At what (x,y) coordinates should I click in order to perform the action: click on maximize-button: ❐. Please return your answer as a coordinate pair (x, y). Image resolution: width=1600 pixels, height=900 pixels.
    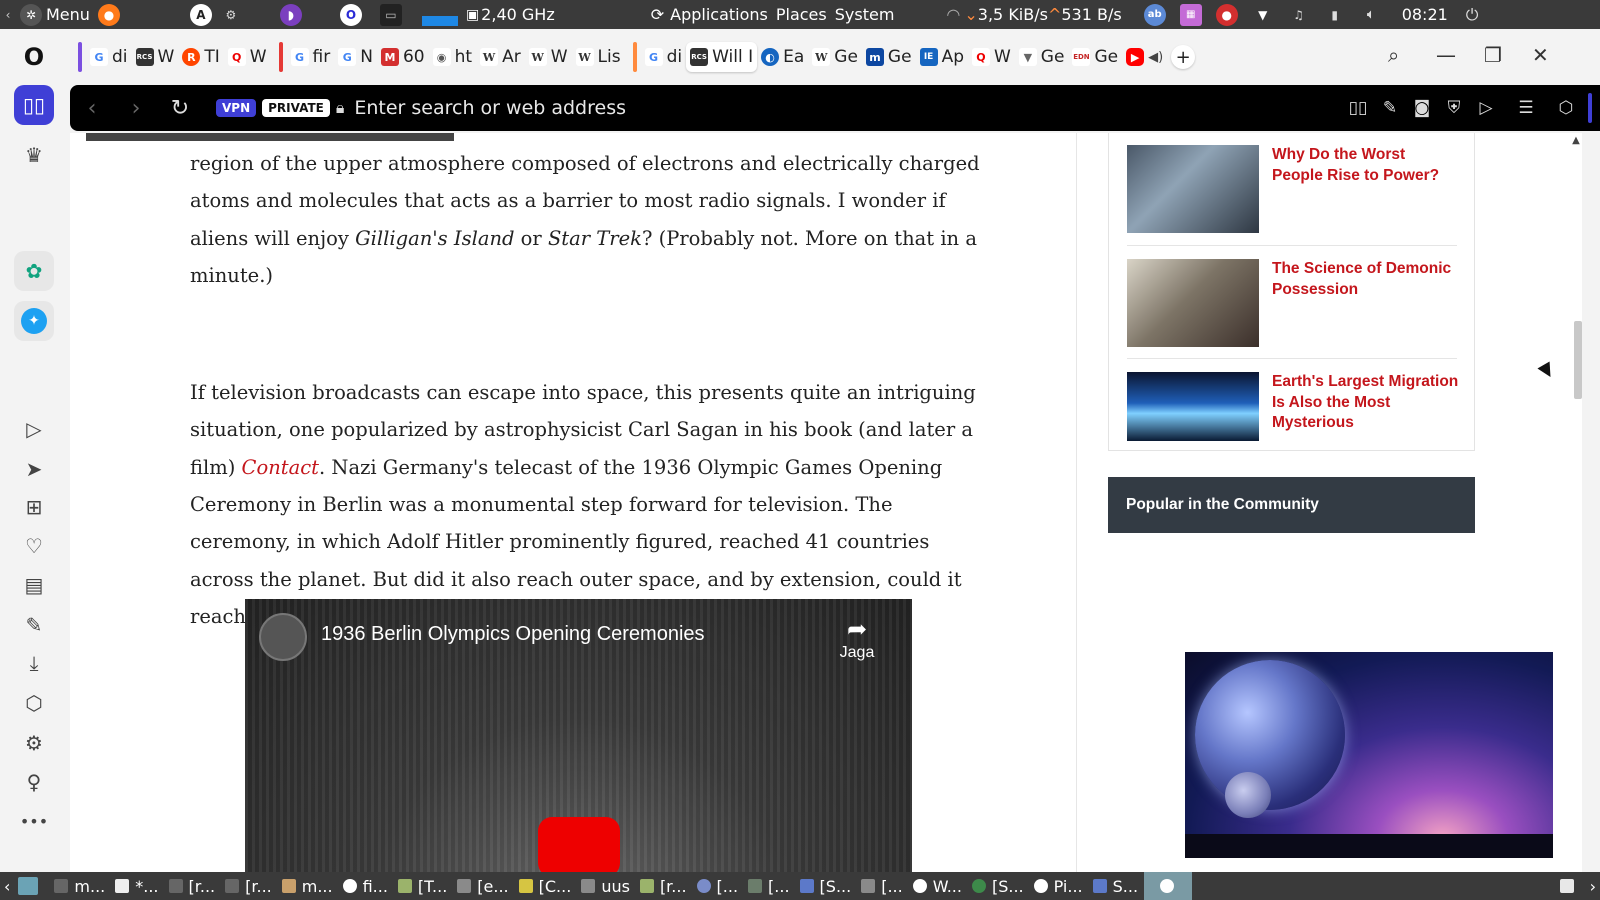
    Looking at the image, I should click on (1493, 55).